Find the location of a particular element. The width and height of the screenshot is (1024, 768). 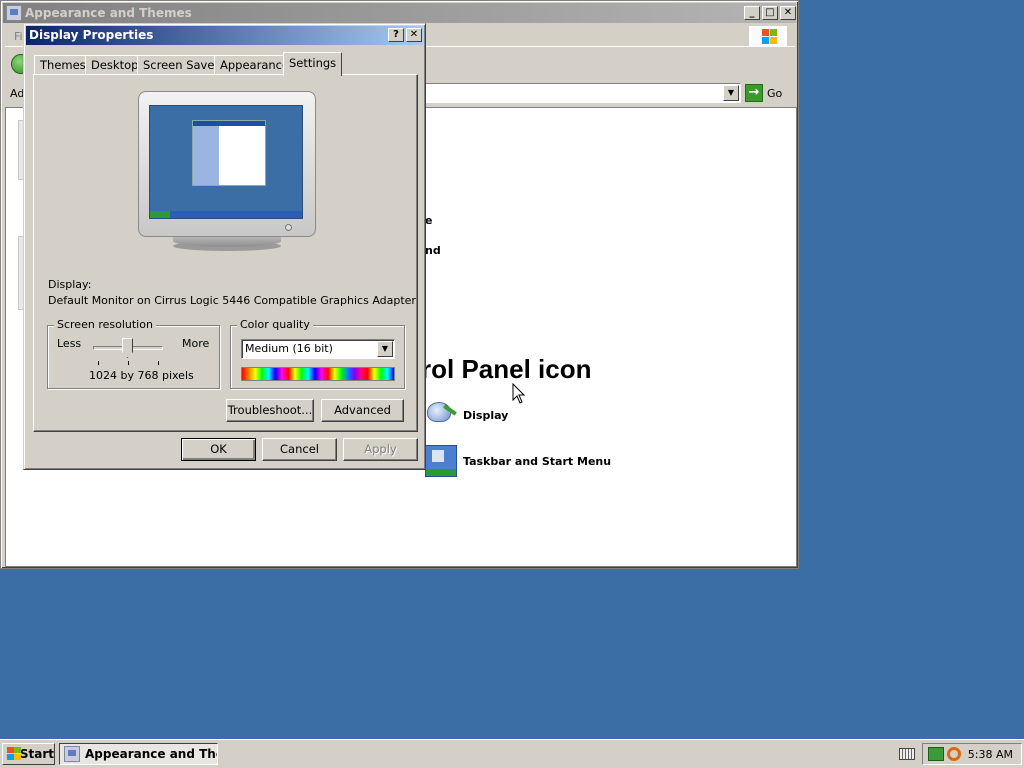

color-quality-select: Medium (16 bit) ▼ is located at coordinates (318, 349).